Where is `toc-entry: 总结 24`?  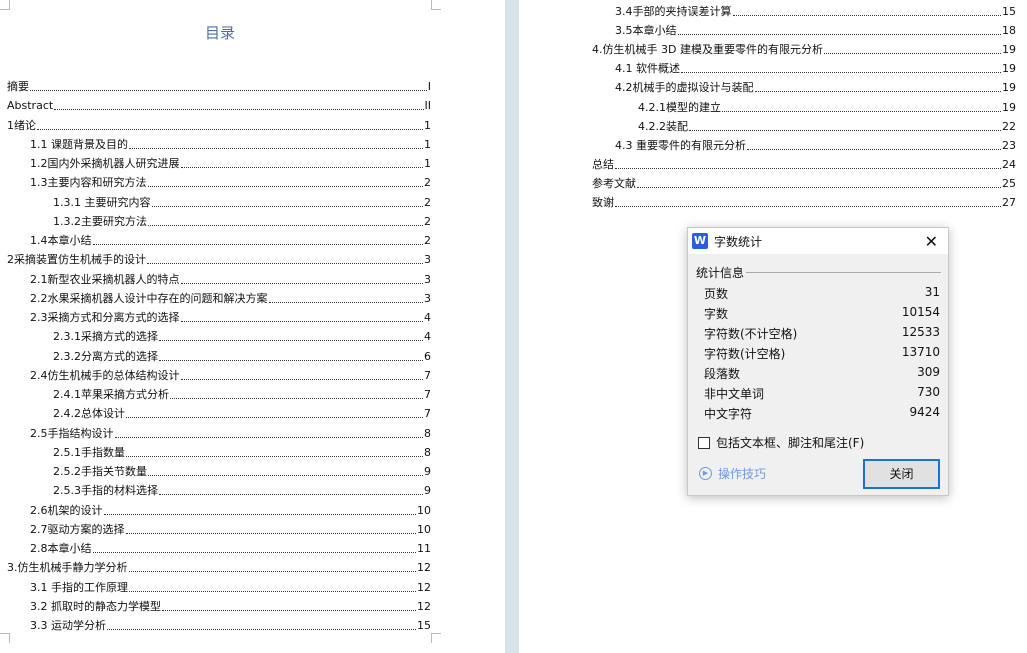
toc-entry: 总结 24 is located at coordinates (804, 164).